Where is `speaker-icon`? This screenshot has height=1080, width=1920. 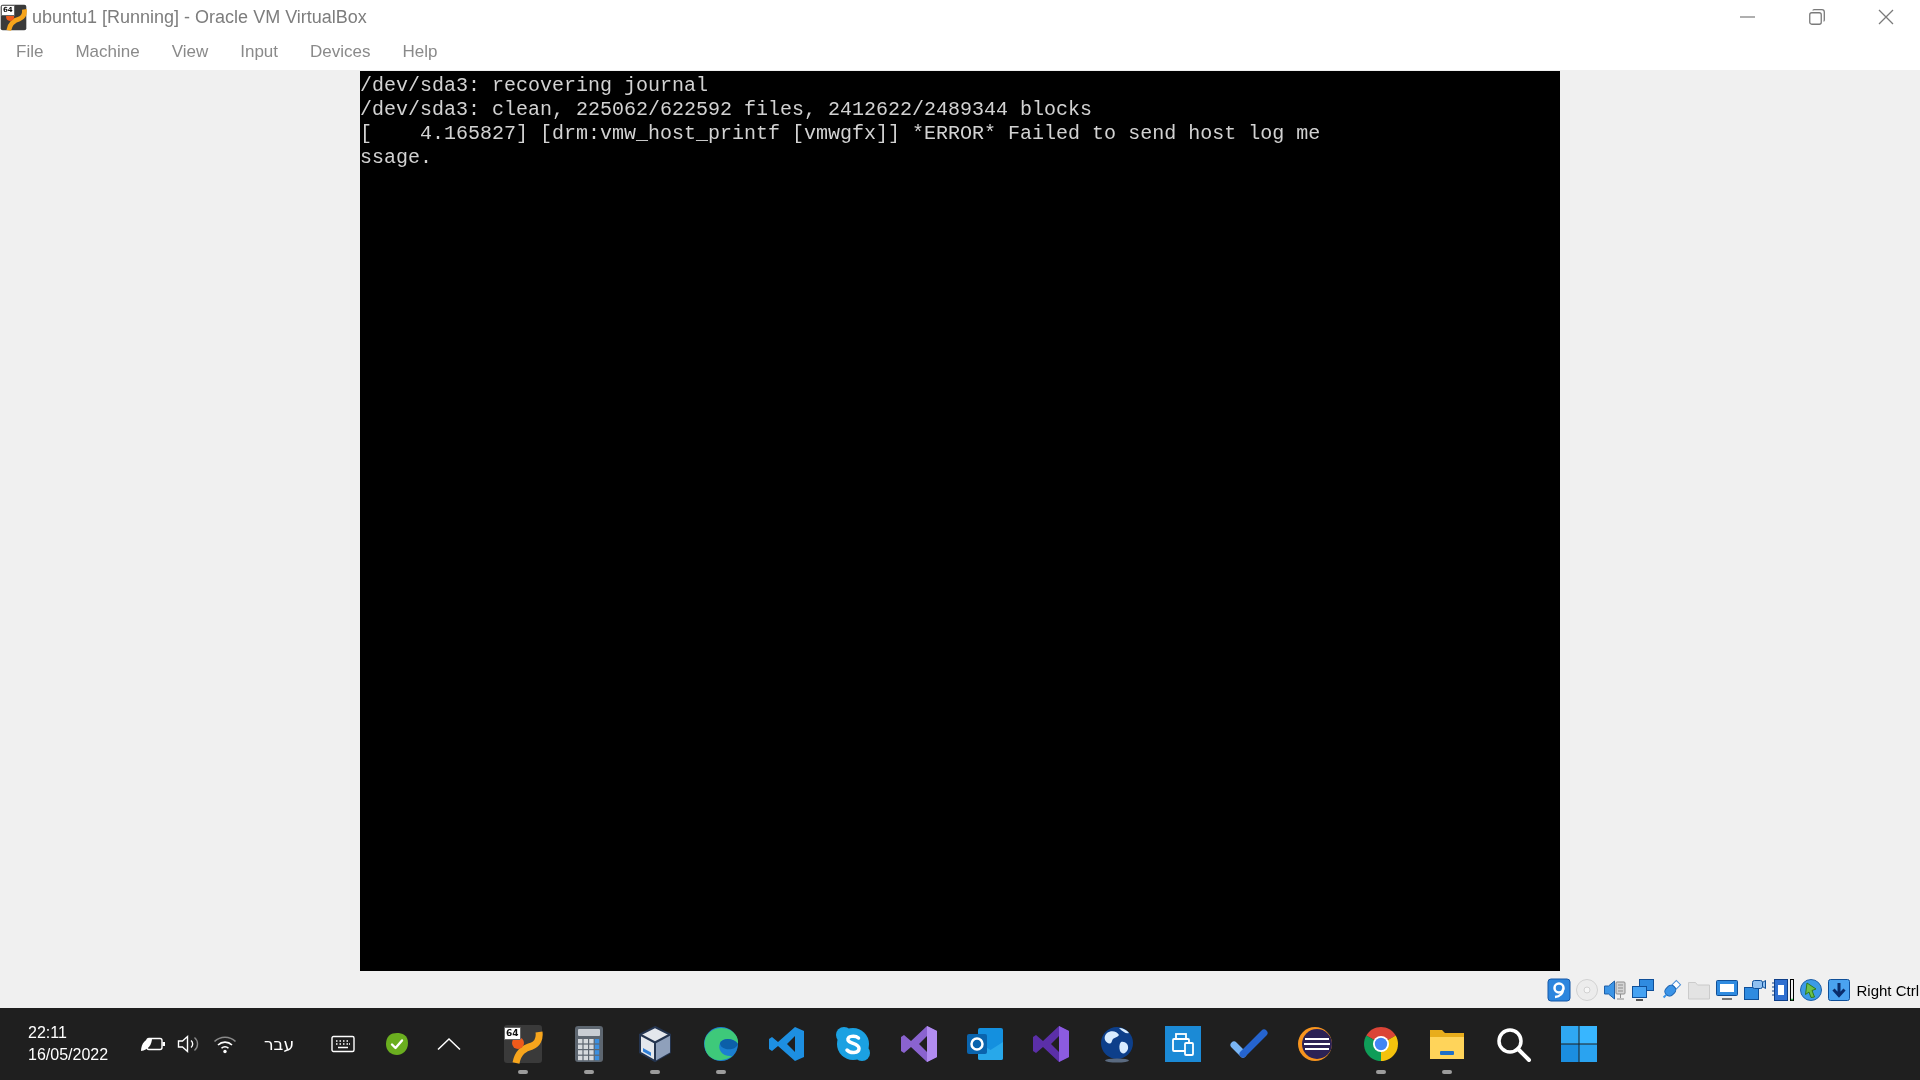 speaker-icon is located at coordinates (1615, 990).